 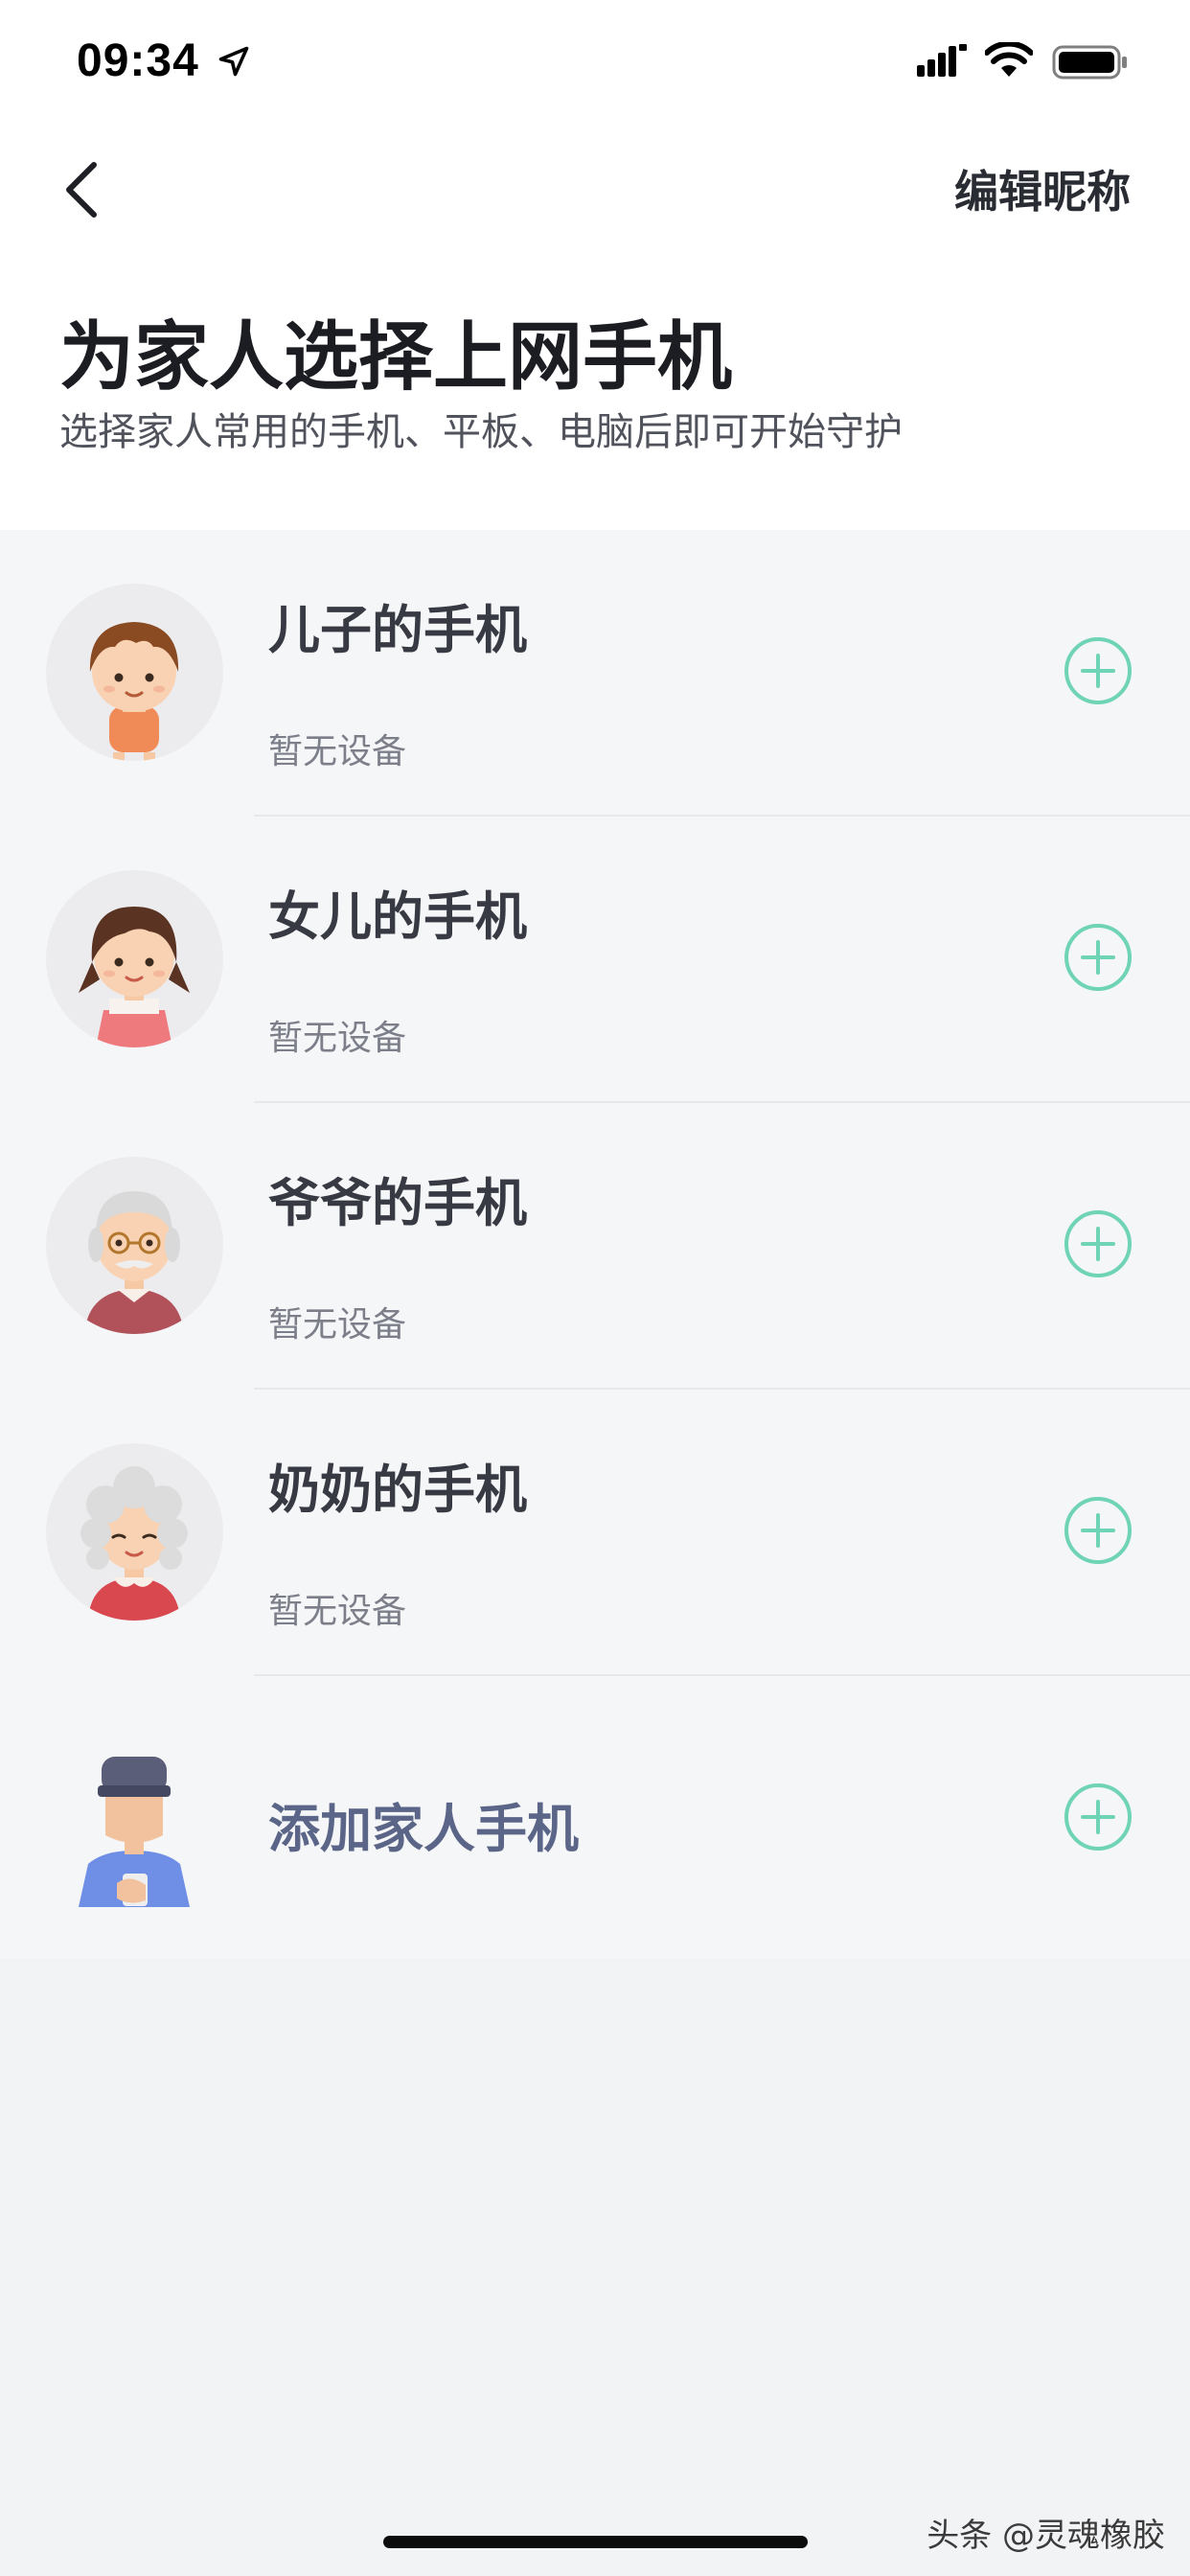 What do you see at coordinates (234, 62) in the screenshot?
I see `location-arrow-icon` at bounding box center [234, 62].